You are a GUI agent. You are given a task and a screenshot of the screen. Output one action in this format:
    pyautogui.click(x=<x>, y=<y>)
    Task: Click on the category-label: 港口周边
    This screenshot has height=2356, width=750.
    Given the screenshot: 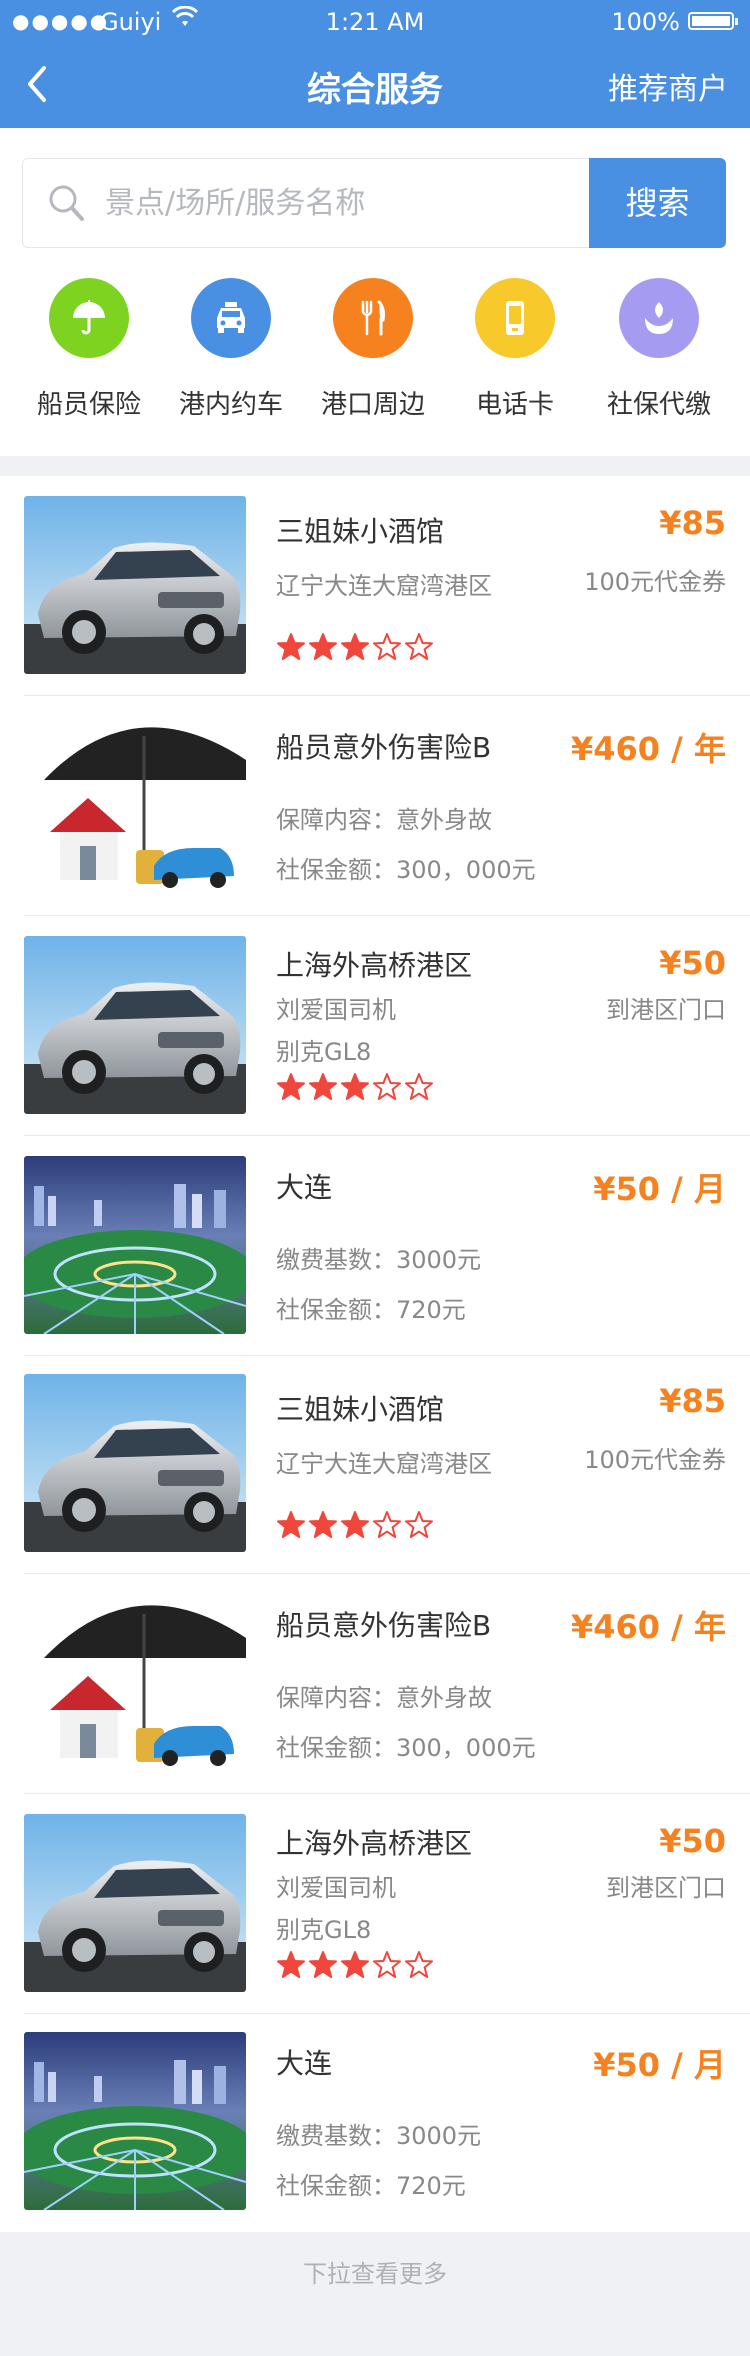 What is the action you would take?
    pyautogui.click(x=372, y=405)
    